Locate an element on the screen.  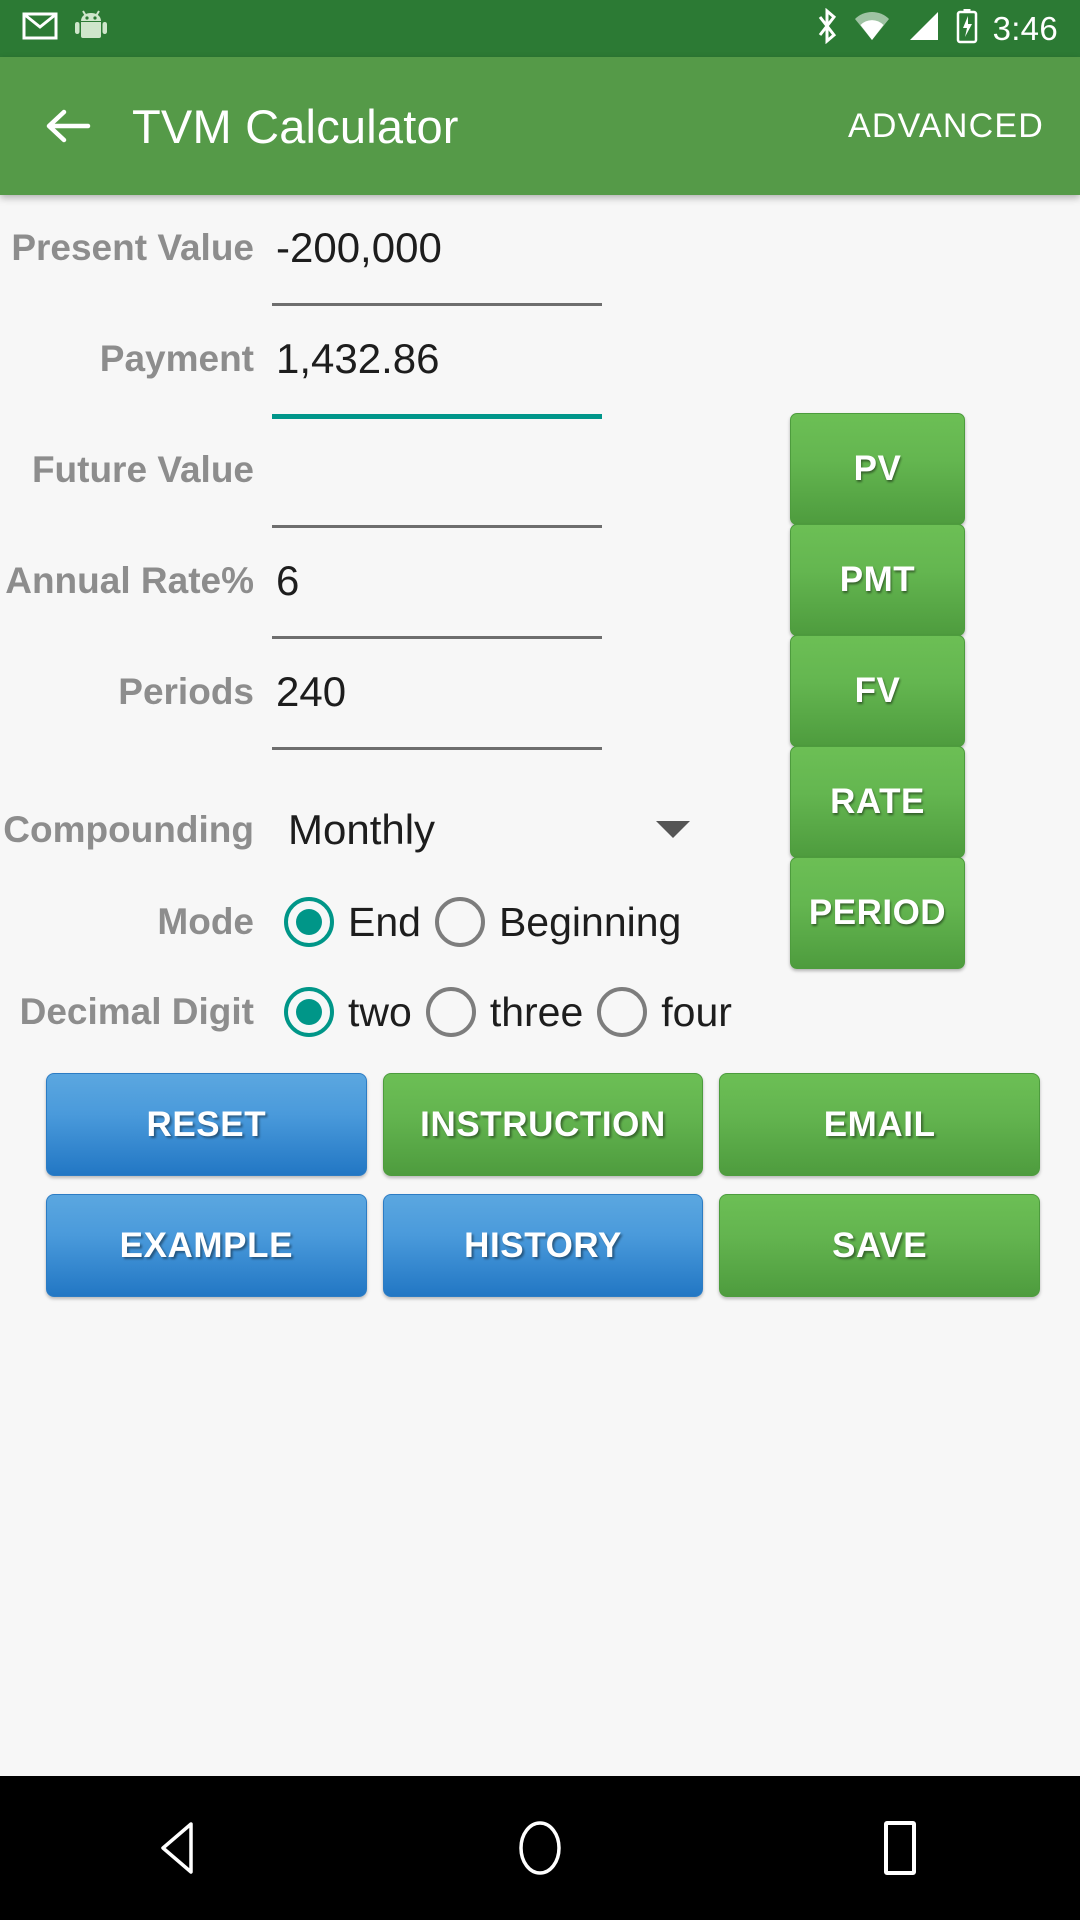
action-button-row-1: RESET INSTRUCTION EMAIL is located at coordinates (543, 1124).